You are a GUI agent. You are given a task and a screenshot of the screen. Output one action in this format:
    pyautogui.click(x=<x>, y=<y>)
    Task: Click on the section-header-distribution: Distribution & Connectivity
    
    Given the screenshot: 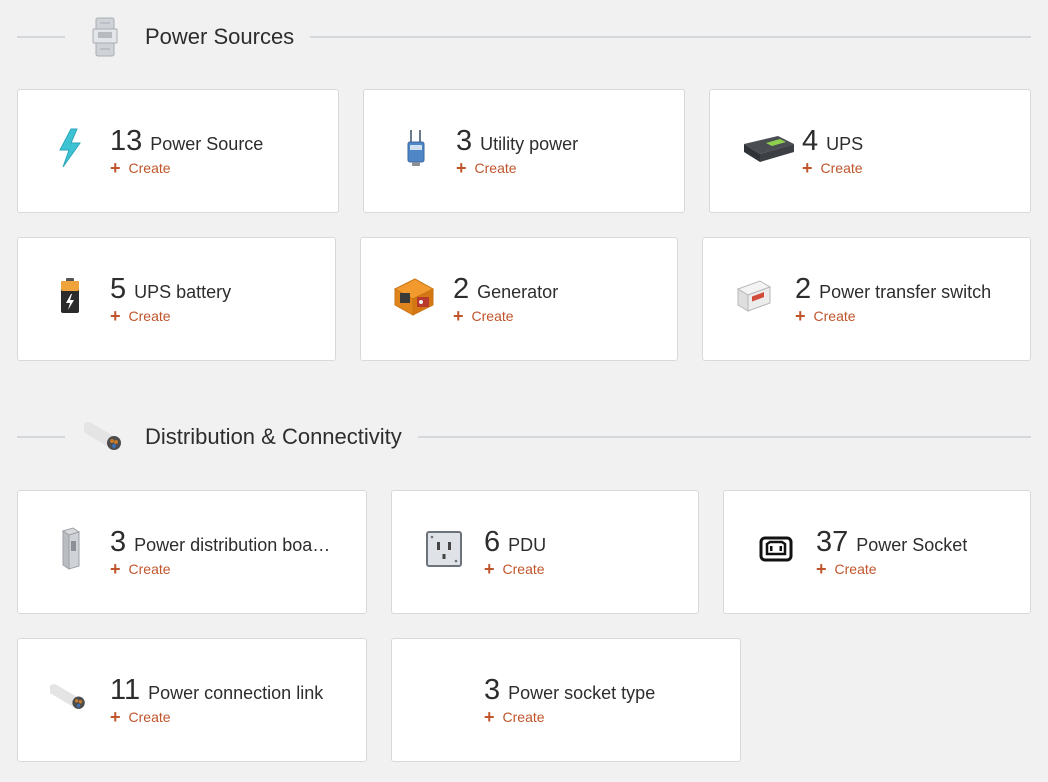 What is the action you would take?
    pyautogui.click(x=524, y=437)
    